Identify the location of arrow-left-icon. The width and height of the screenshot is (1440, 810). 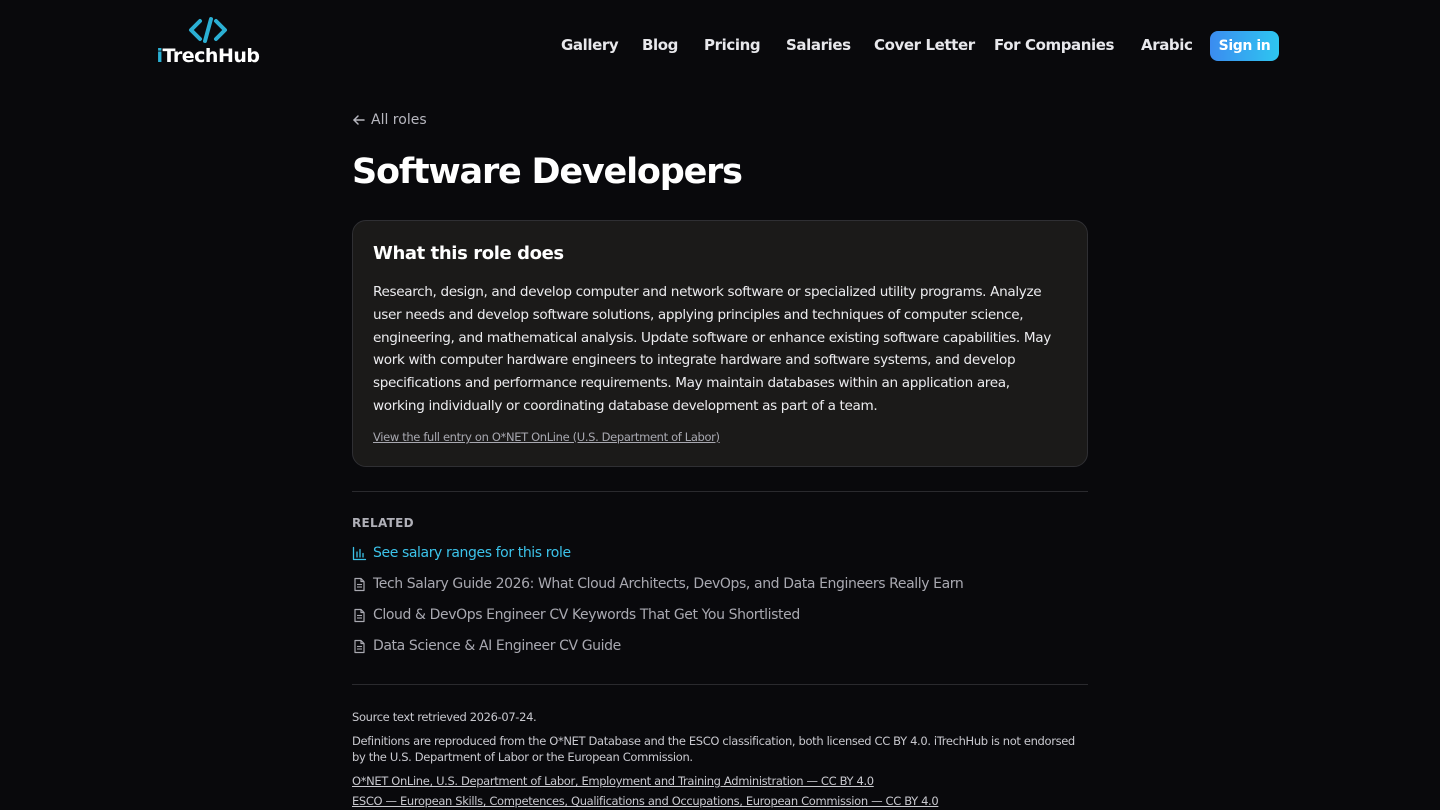
(359, 120).